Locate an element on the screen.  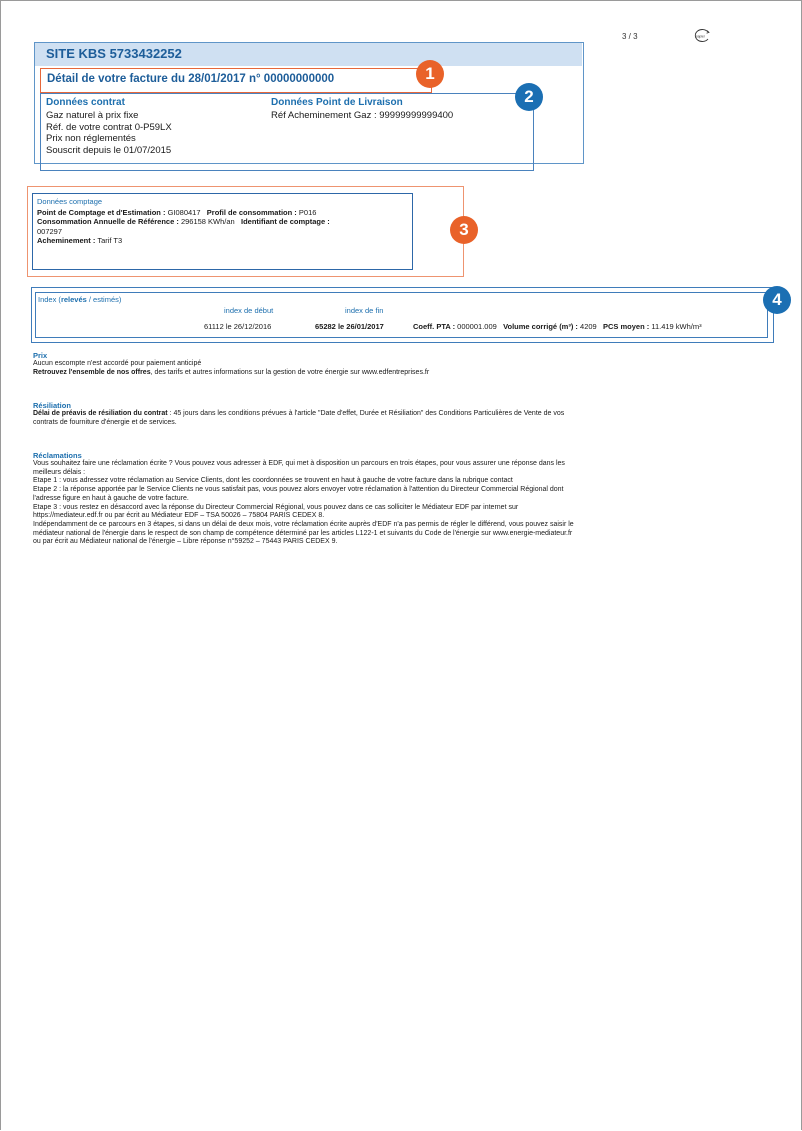
prix-title: Prix is located at coordinates (40, 355).